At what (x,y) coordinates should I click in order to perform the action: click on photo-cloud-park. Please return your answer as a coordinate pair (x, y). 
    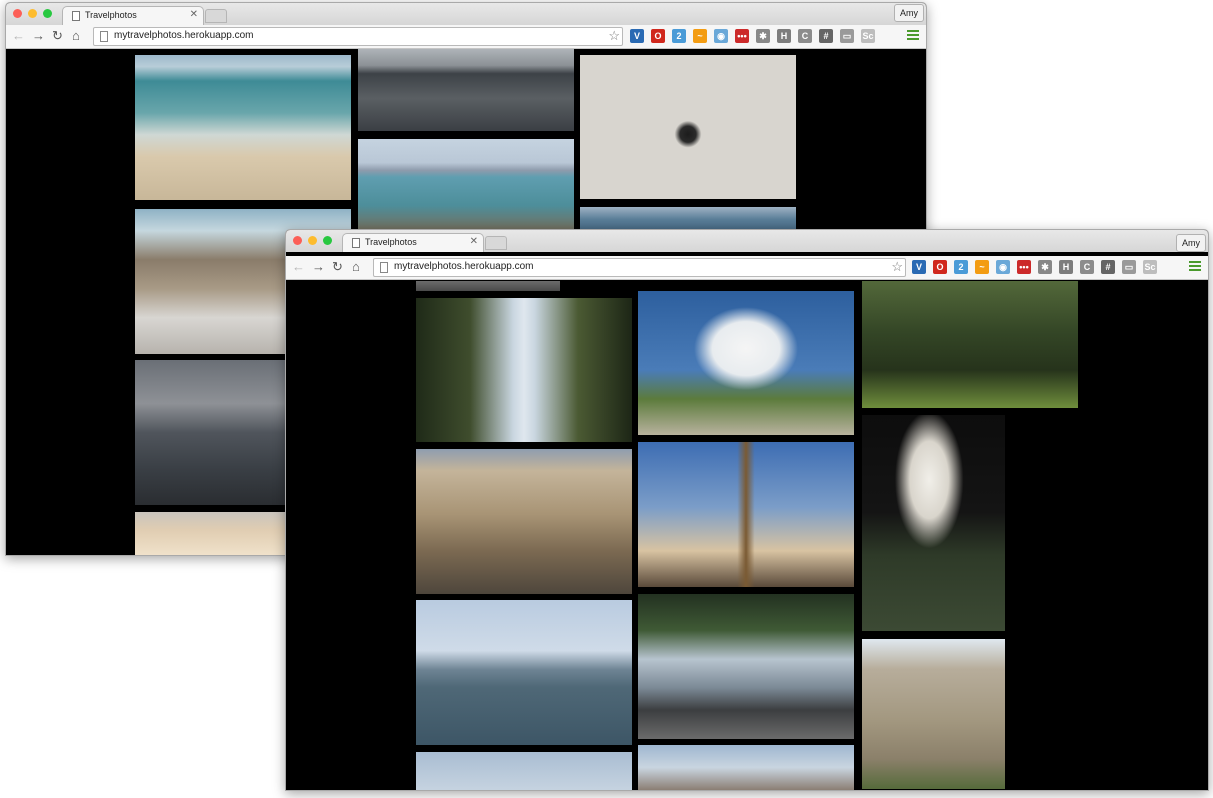
    Looking at the image, I should click on (746, 363).